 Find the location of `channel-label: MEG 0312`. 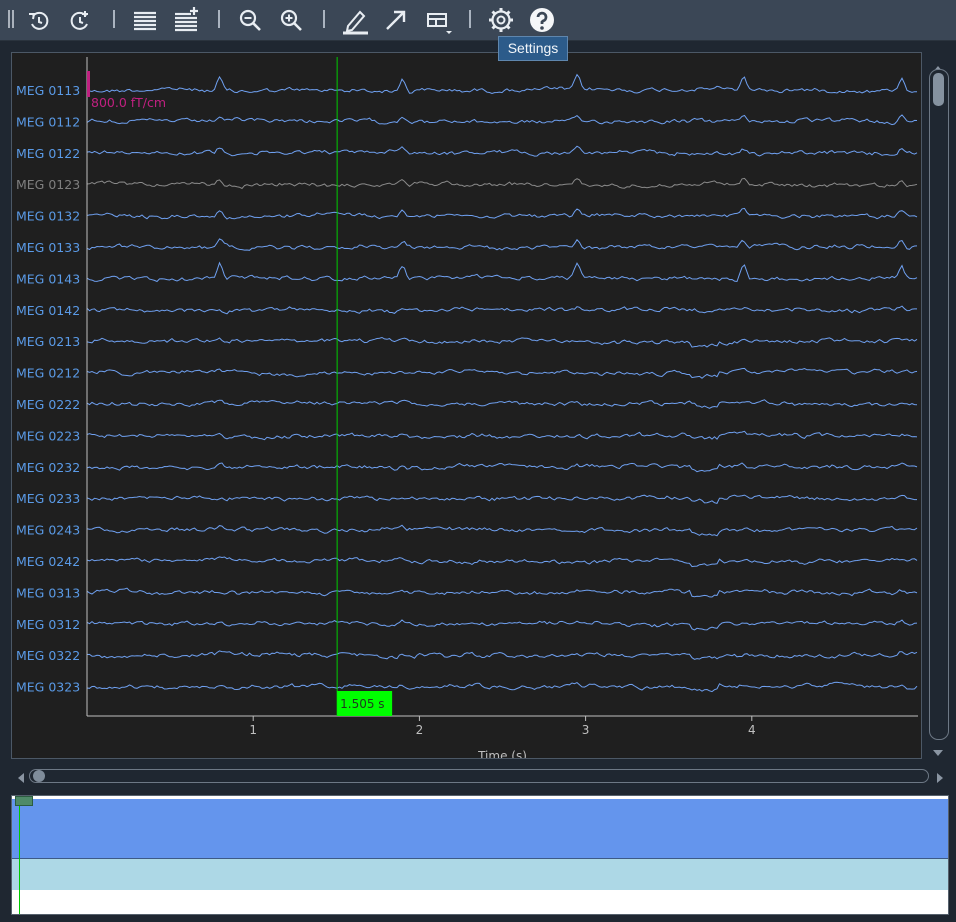

channel-label: MEG 0312 is located at coordinates (48, 624).